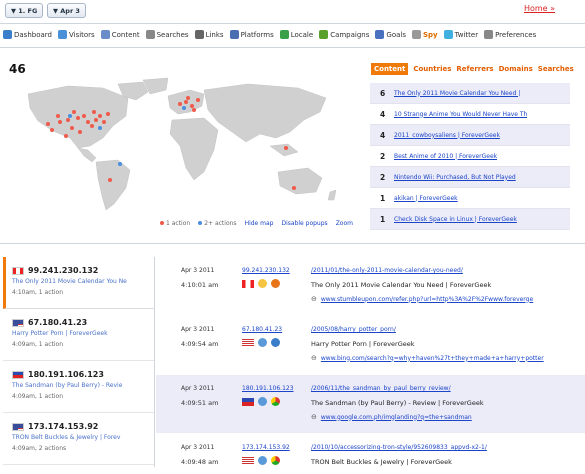  Describe the element at coordinates (344, 223) in the screenshot. I see `zoom-link: Zoom` at that location.